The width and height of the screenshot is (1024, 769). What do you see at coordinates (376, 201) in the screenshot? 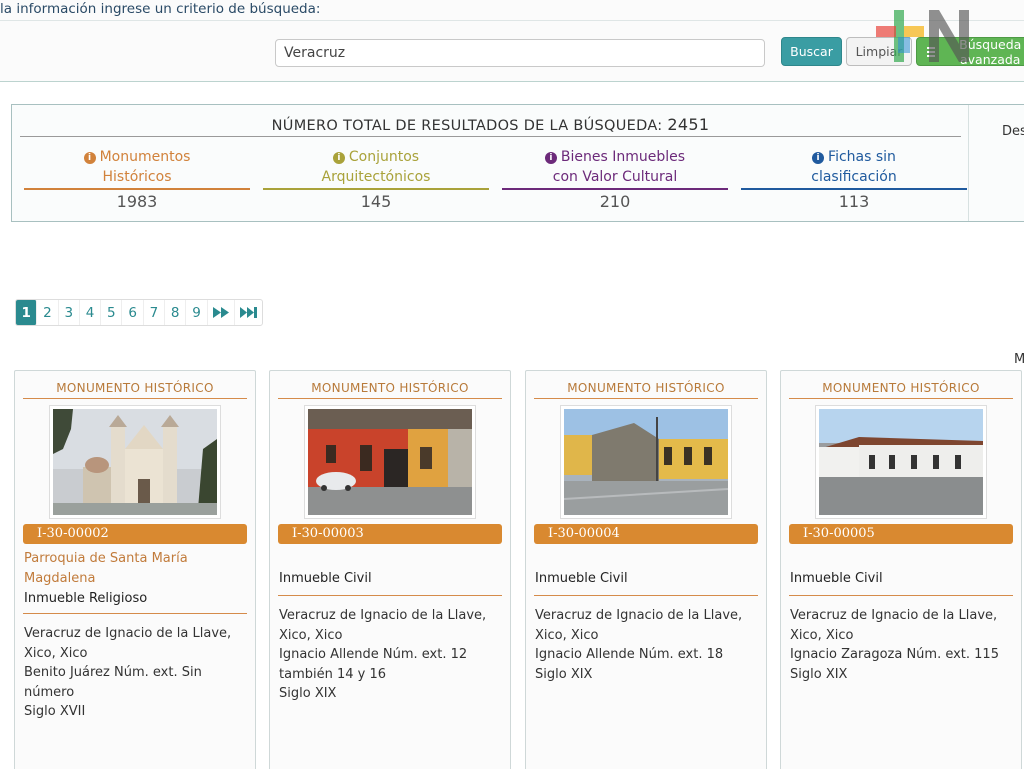
I see `category-count: 145` at bounding box center [376, 201].